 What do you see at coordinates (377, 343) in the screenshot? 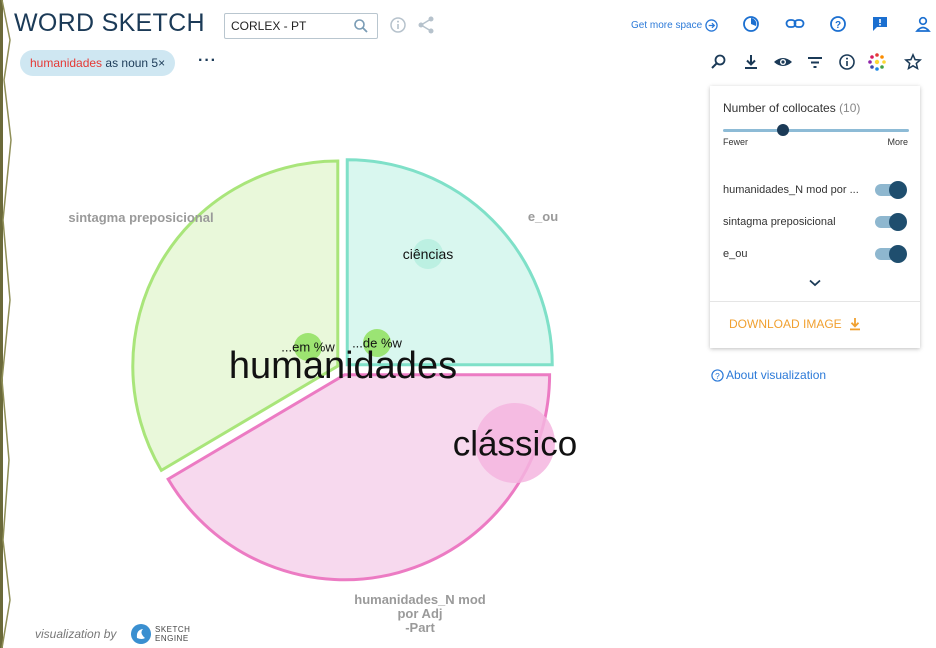
I see `collocate-word: ...de %w` at bounding box center [377, 343].